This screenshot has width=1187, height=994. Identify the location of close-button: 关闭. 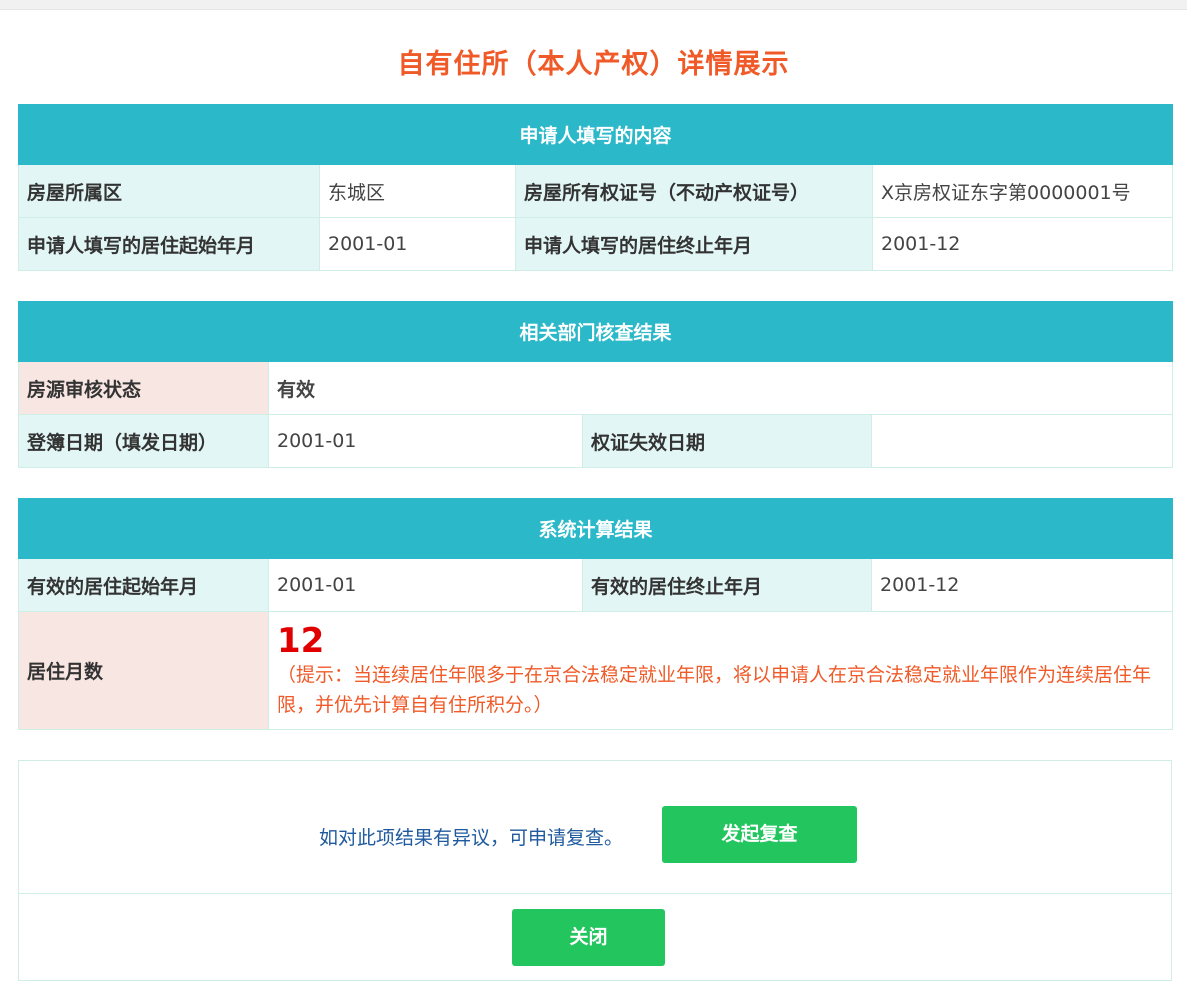
(588, 937).